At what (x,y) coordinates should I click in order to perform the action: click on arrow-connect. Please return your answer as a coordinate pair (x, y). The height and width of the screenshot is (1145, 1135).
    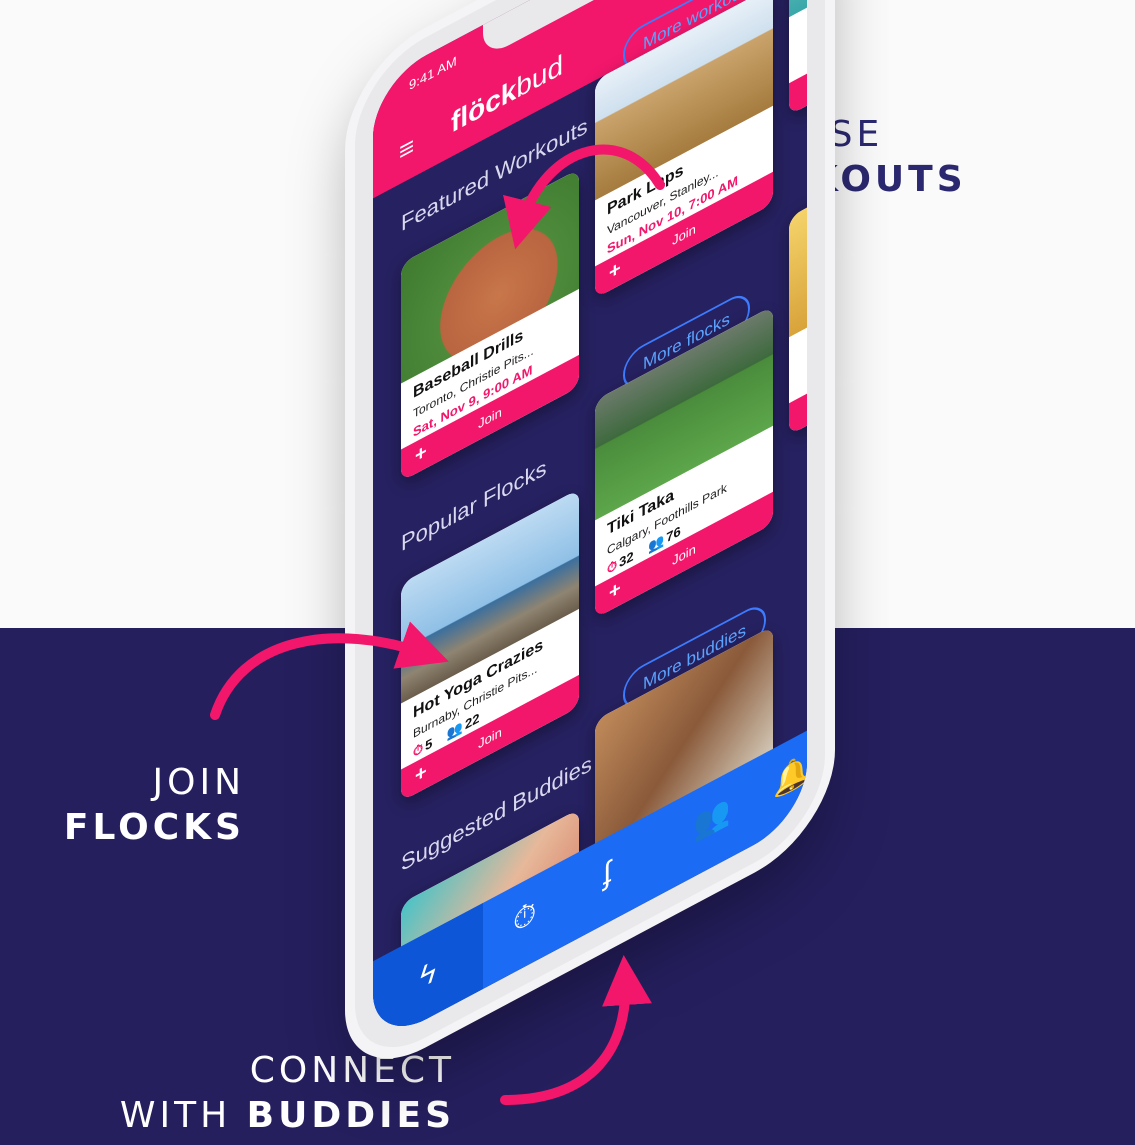
    Looking at the image, I should click on (576, 1030).